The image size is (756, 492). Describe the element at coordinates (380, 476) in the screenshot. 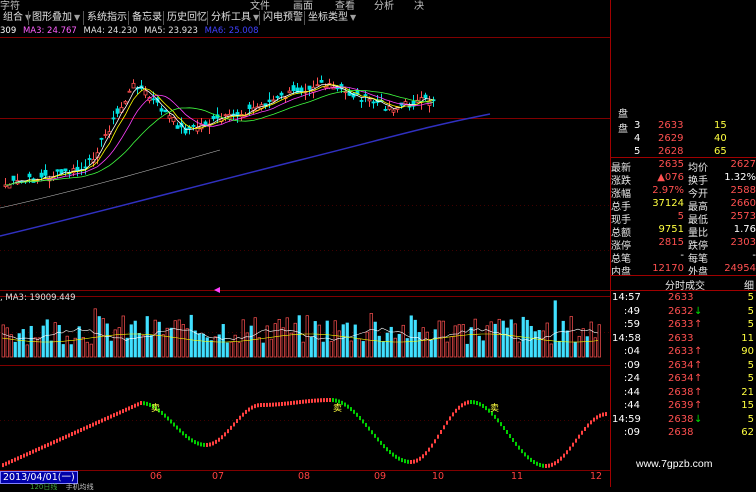

I see `month-label: 09` at that location.